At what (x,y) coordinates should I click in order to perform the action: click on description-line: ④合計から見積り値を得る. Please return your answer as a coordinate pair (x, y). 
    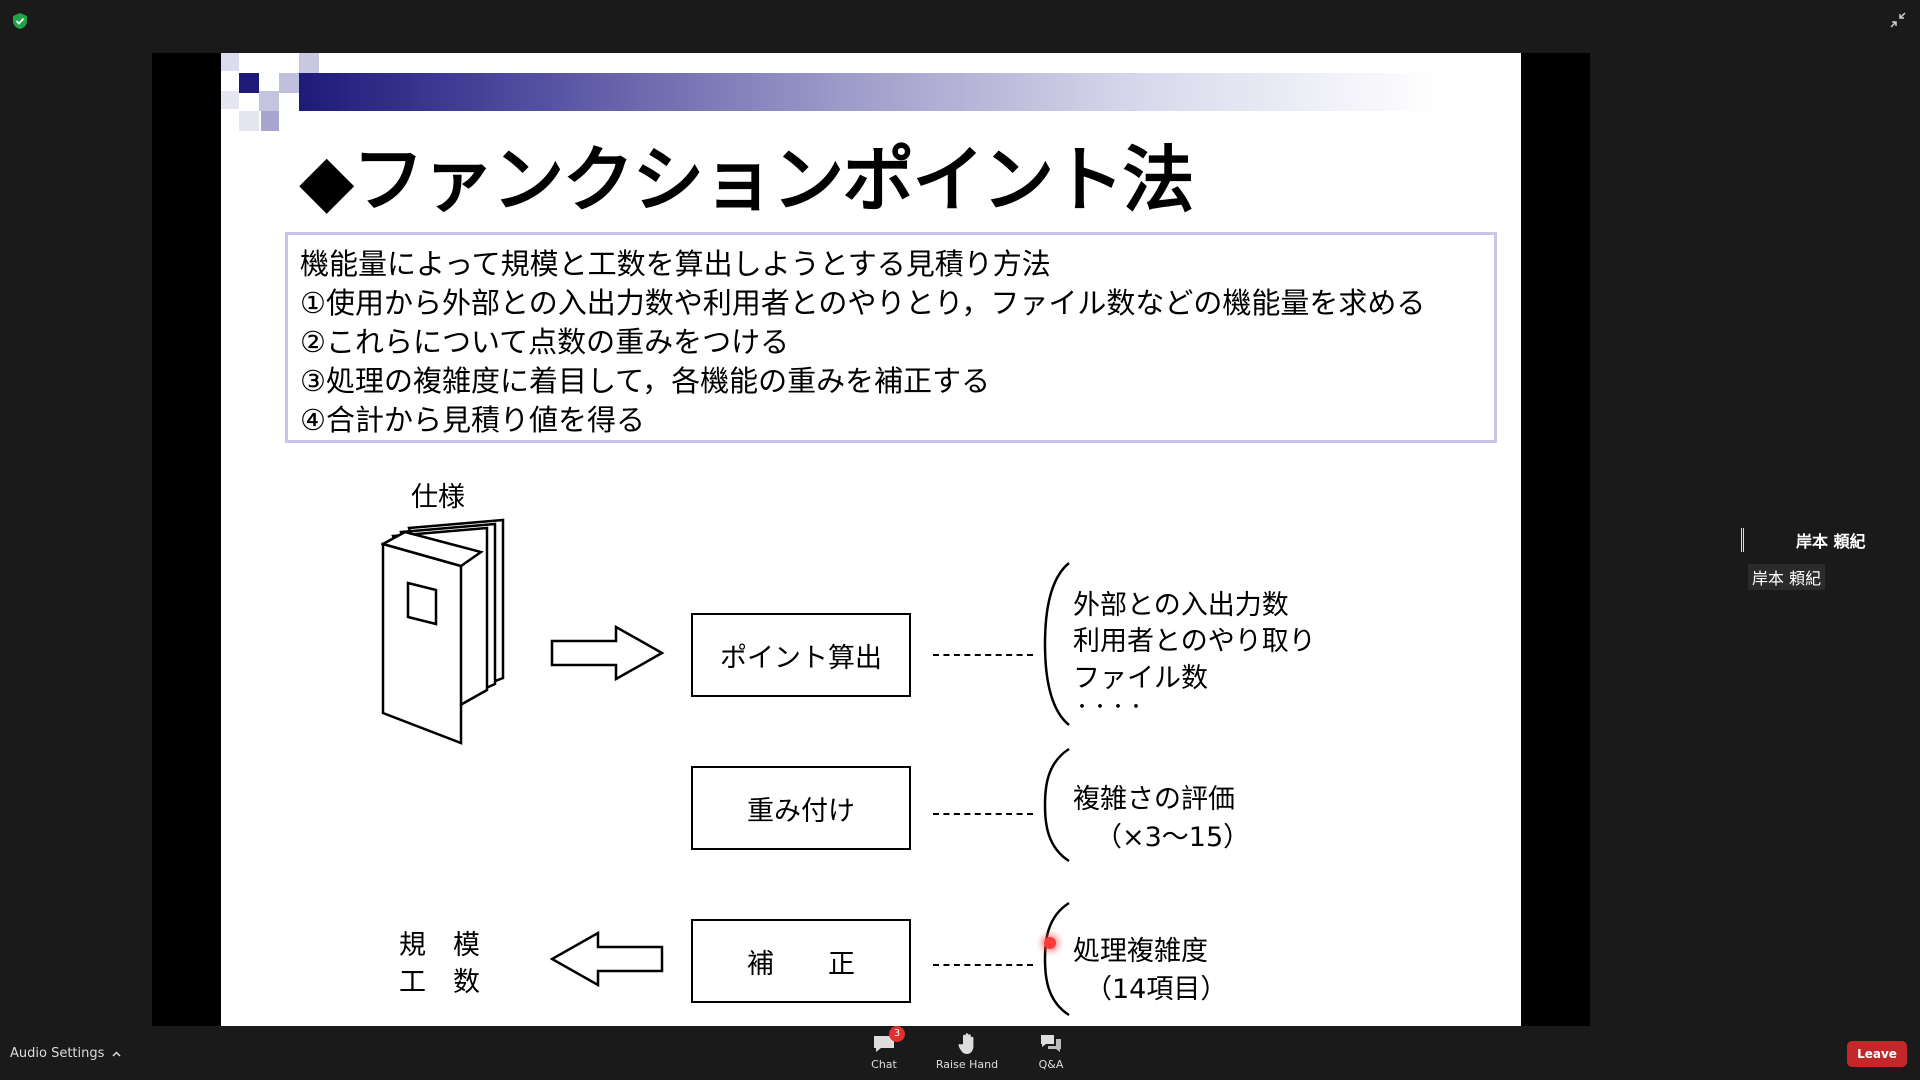
    Looking at the image, I should click on (472, 420).